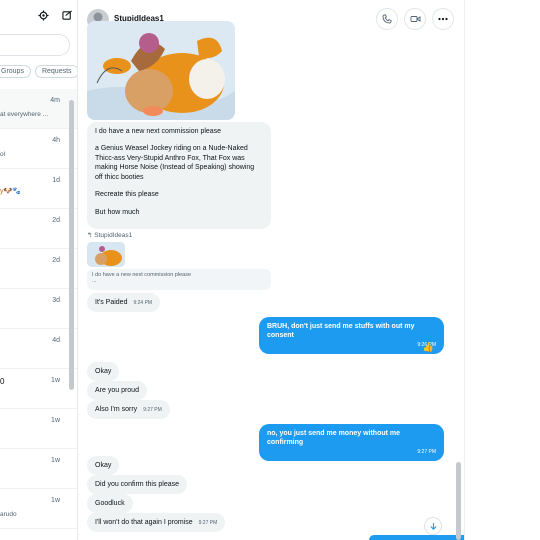 Image resolution: width=540 pixels, height=540 pixels. I want to click on phone-icon, so click(387, 19).